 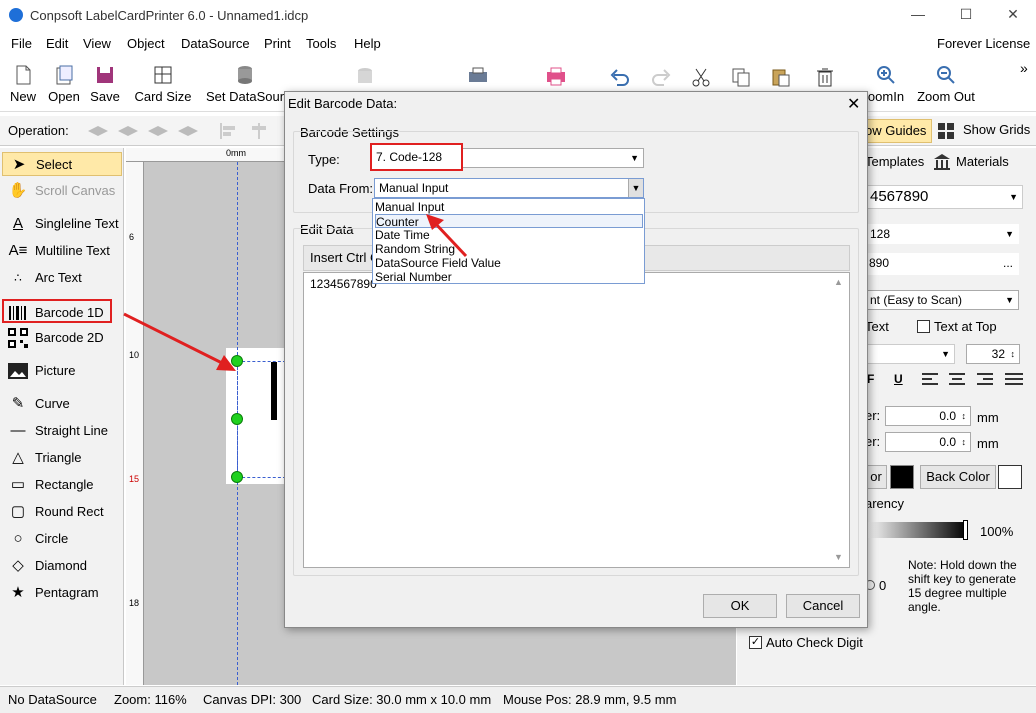 What do you see at coordinates (215, 43) in the screenshot?
I see `menu-datasource: DataSource` at bounding box center [215, 43].